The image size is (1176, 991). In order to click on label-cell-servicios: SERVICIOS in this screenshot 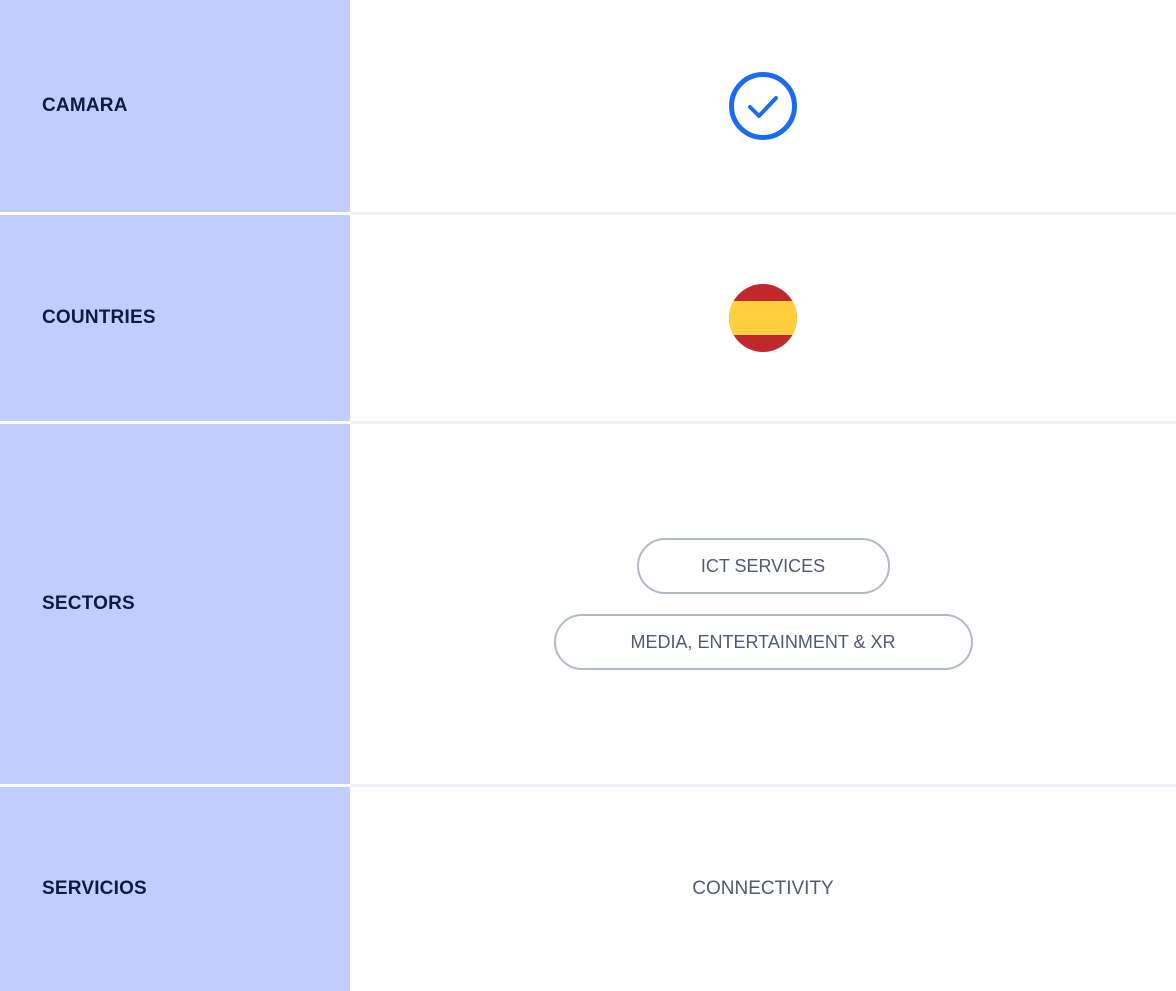, I will do `click(175, 889)`.